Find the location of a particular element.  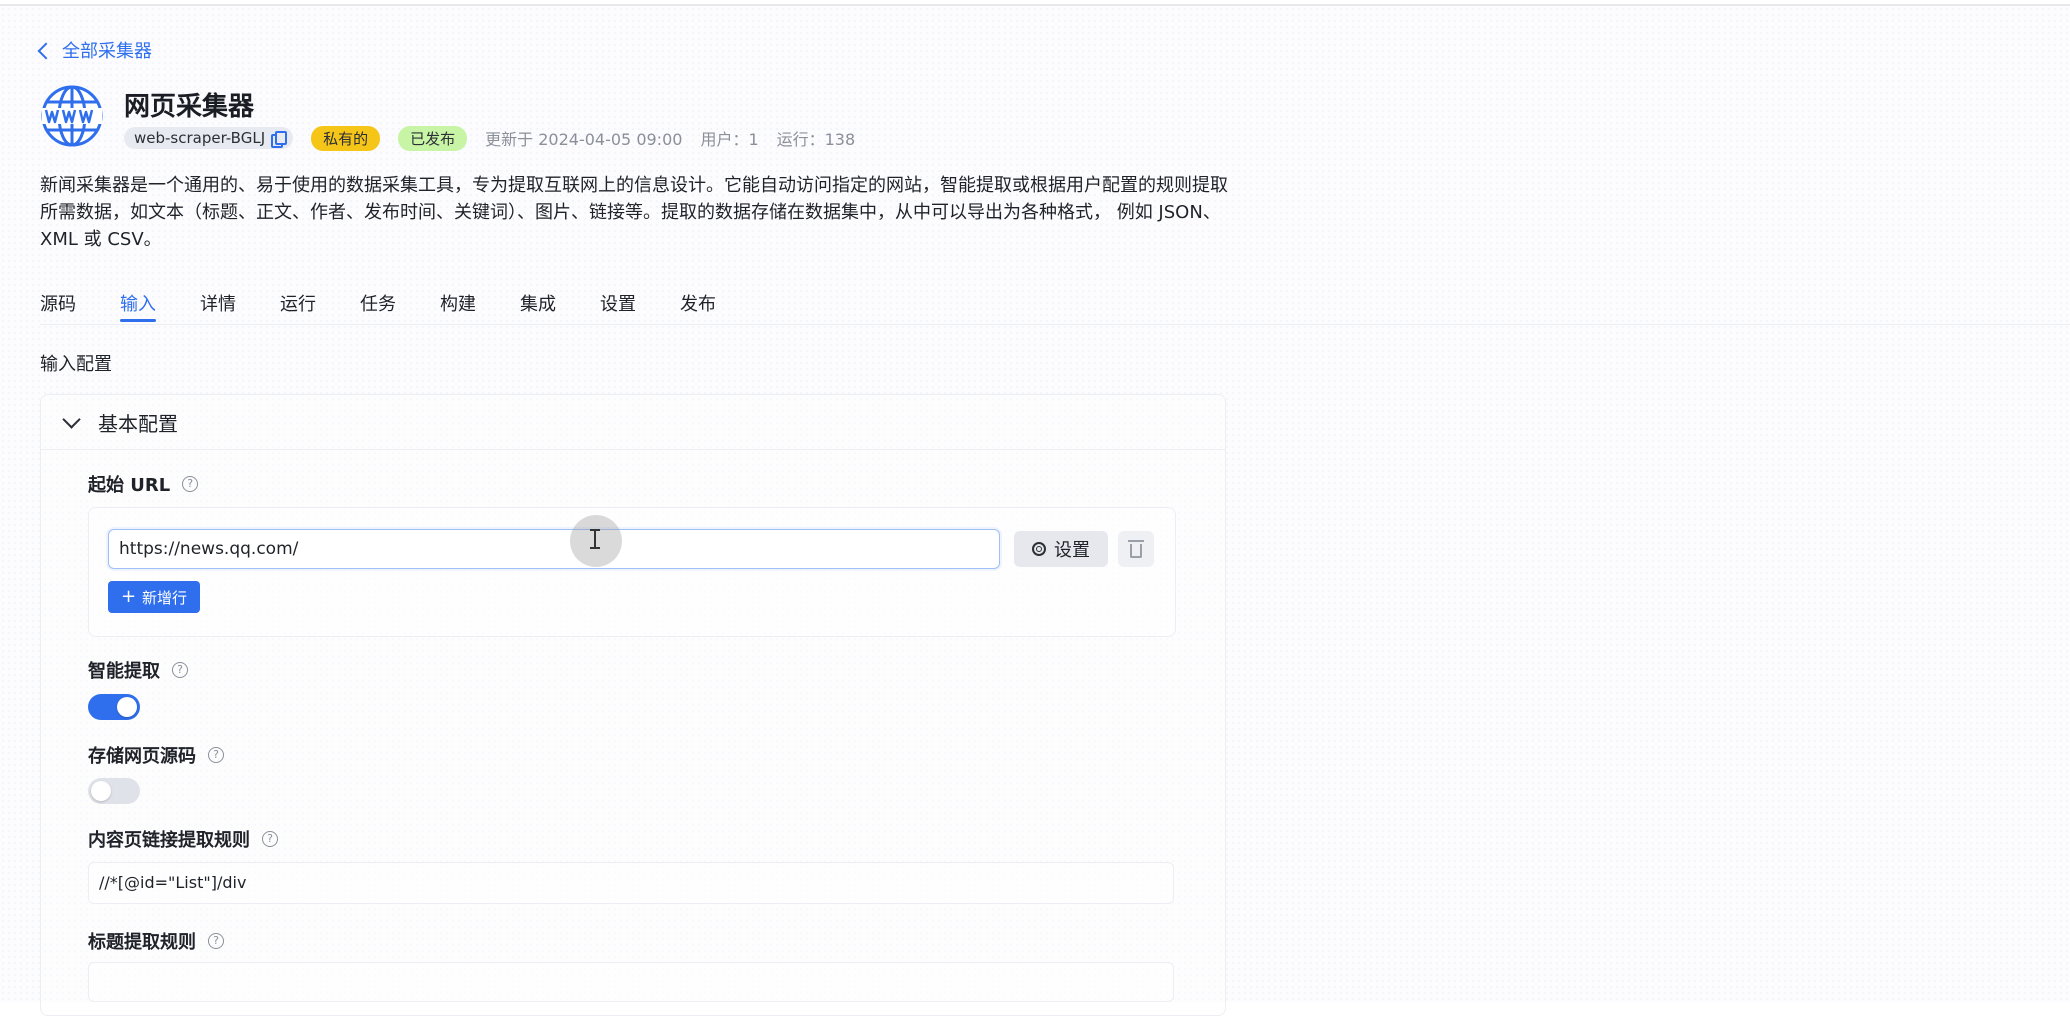

store-source-label: 存储网页源码 ? is located at coordinates (156, 755).